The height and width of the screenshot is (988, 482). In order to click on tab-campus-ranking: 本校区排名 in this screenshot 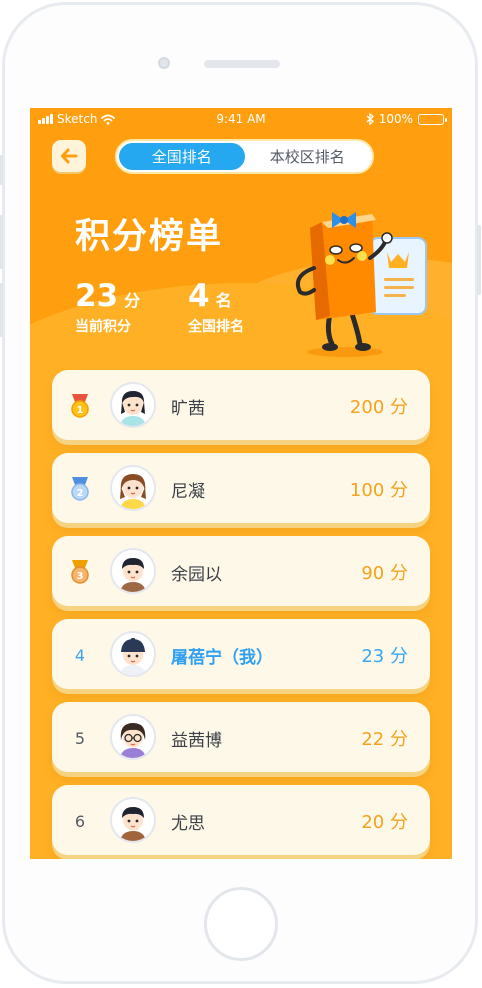, I will do `click(308, 156)`.